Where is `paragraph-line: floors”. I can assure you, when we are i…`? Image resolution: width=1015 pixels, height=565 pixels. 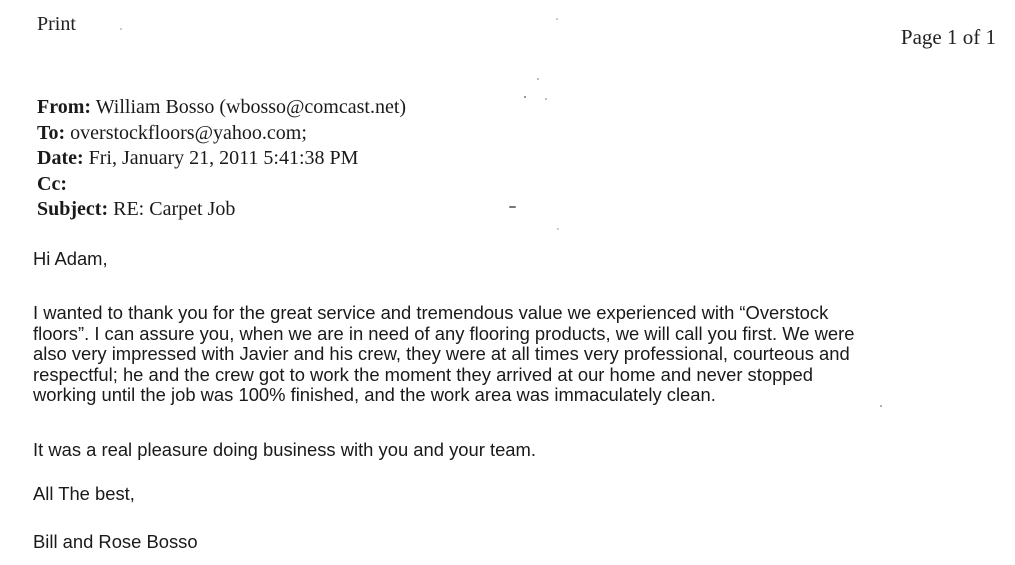
paragraph-line: floors”. I can assure you, when we are i… is located at coordinates (444, 333).